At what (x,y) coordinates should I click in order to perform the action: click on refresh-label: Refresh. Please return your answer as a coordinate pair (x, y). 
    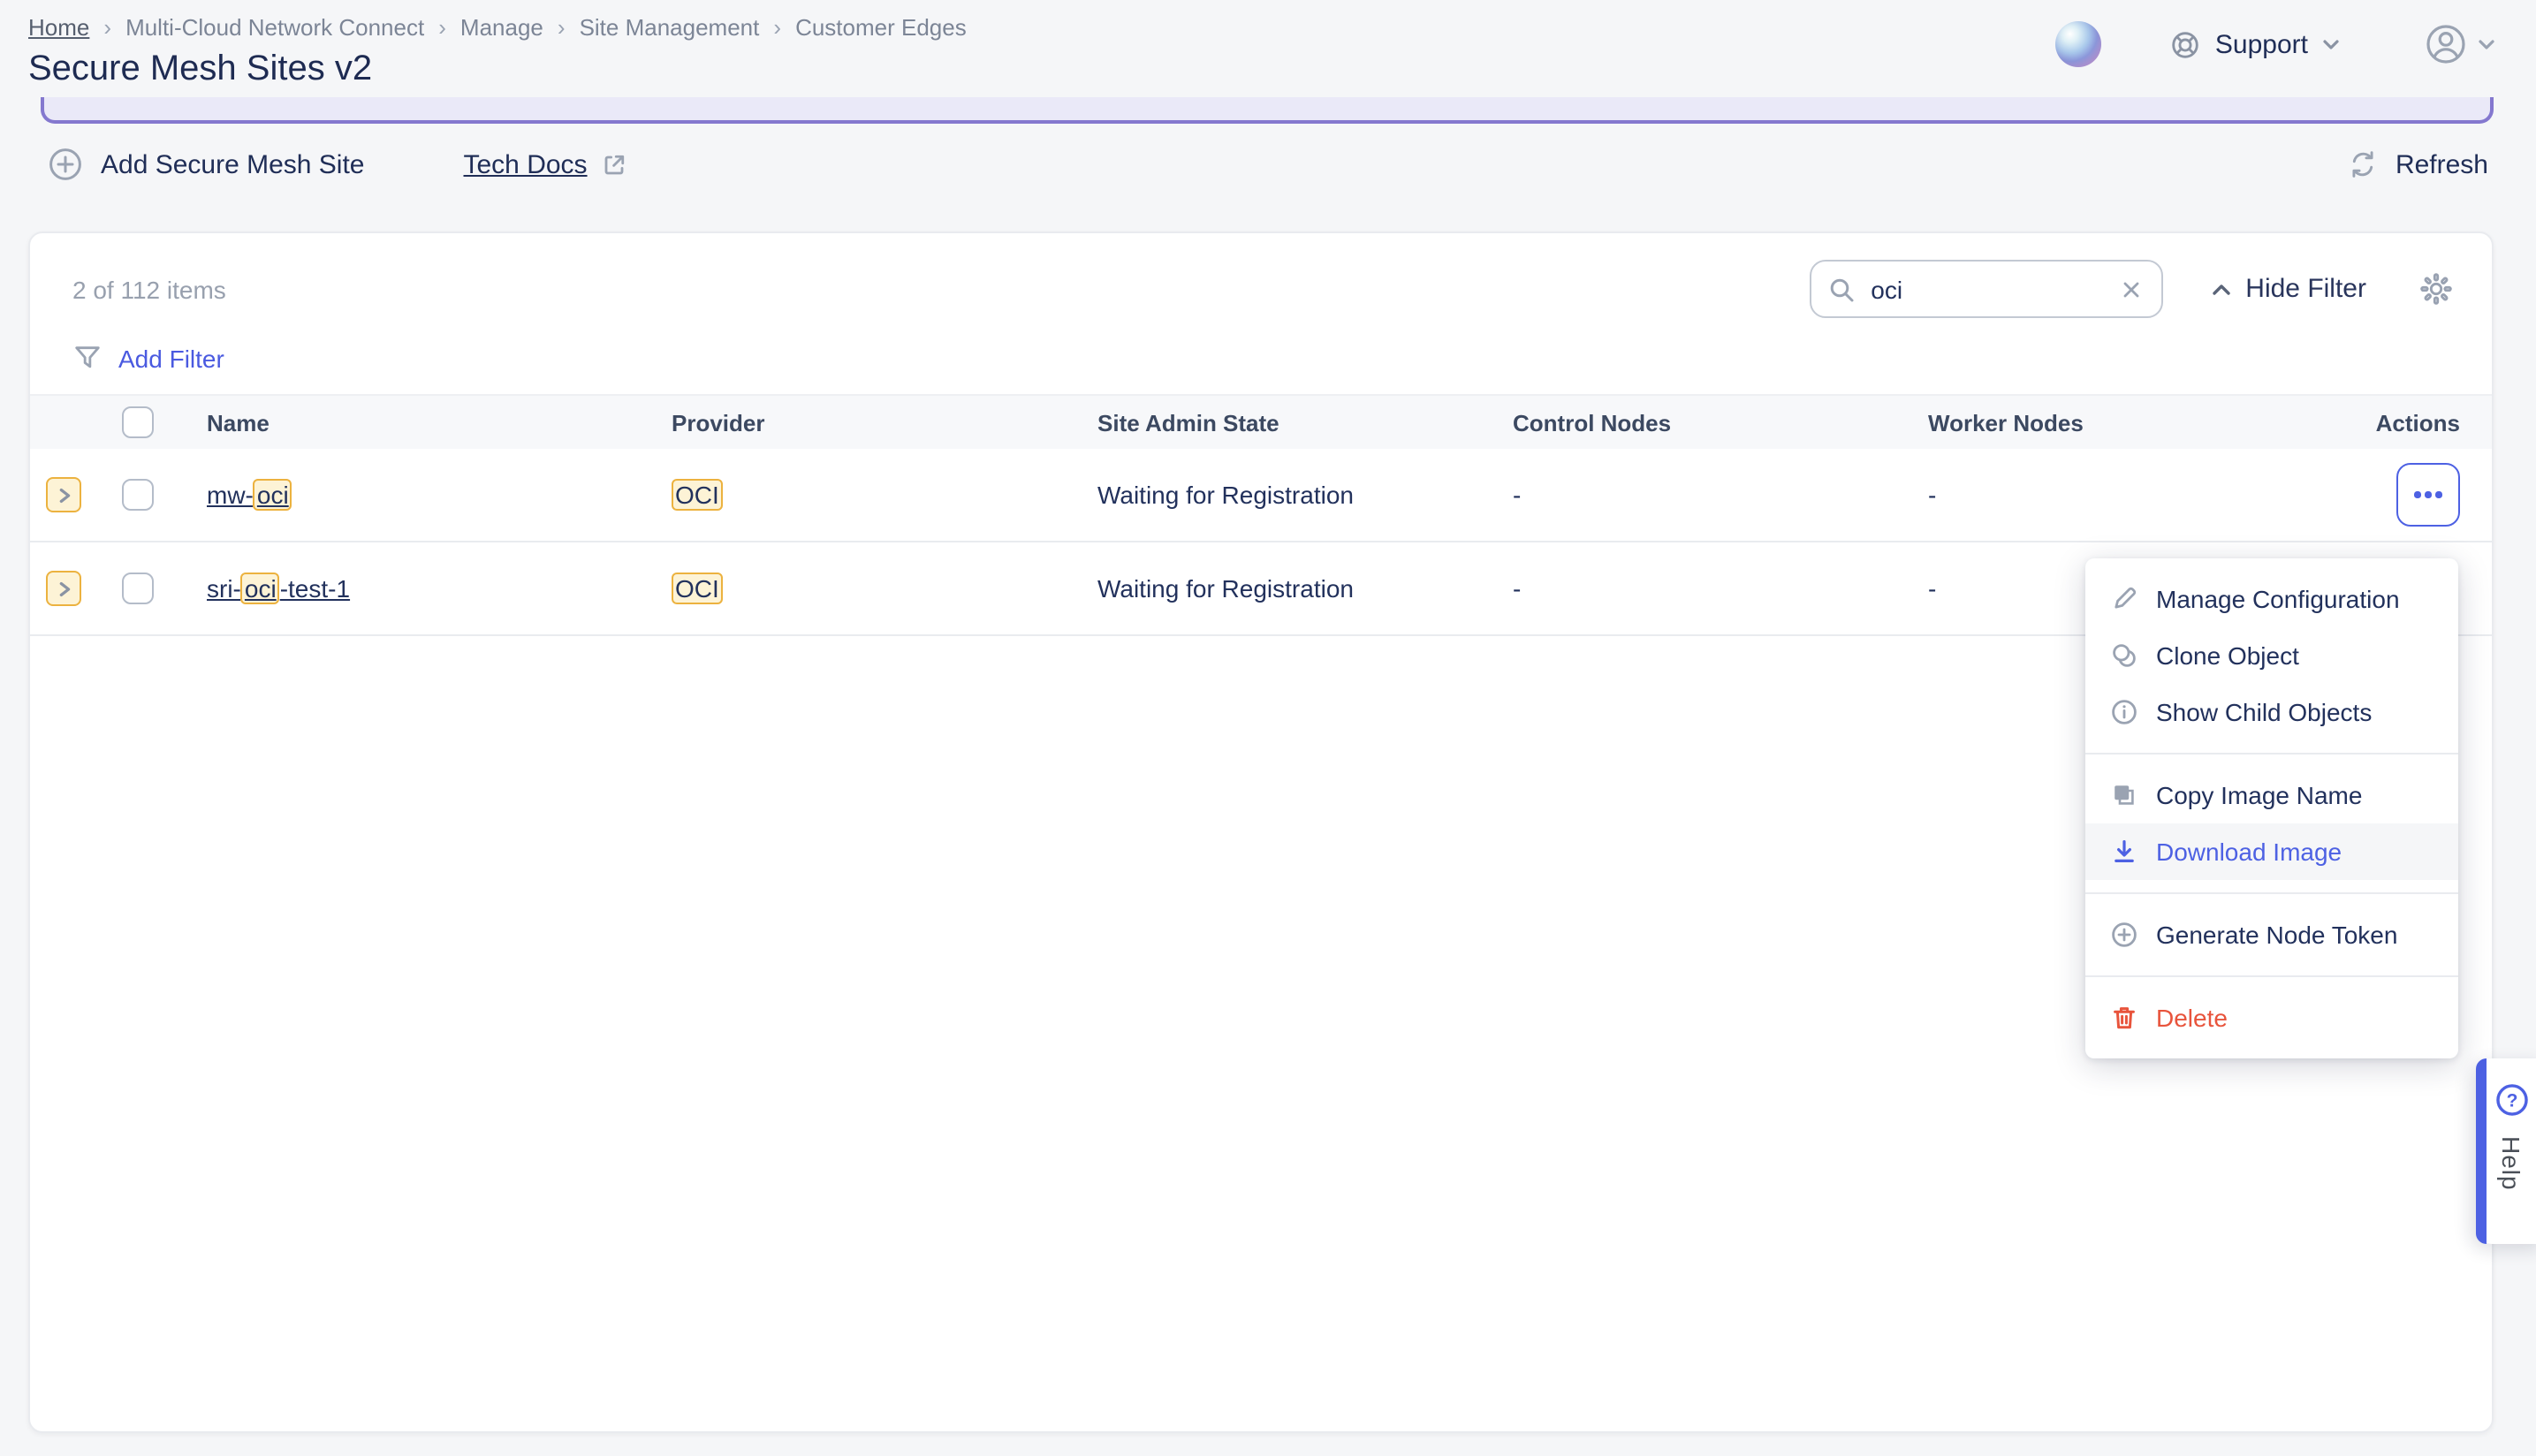
    Looking at the image, I should click on (2441, 164).